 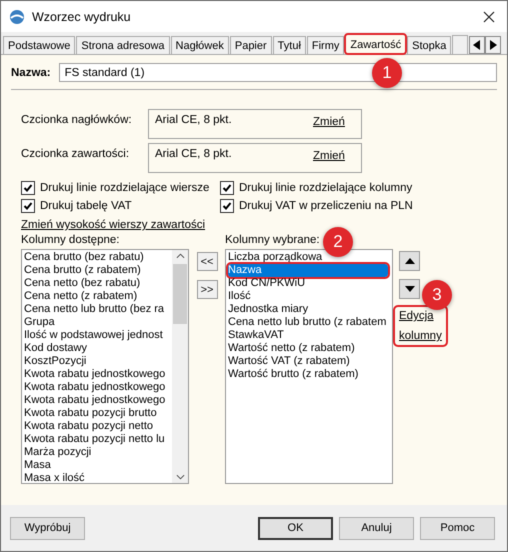 What do you see at coordinates (47, 528) in the screenshot?
I see `footer-button: Wypróbuj` at bounding box center [47, 528].